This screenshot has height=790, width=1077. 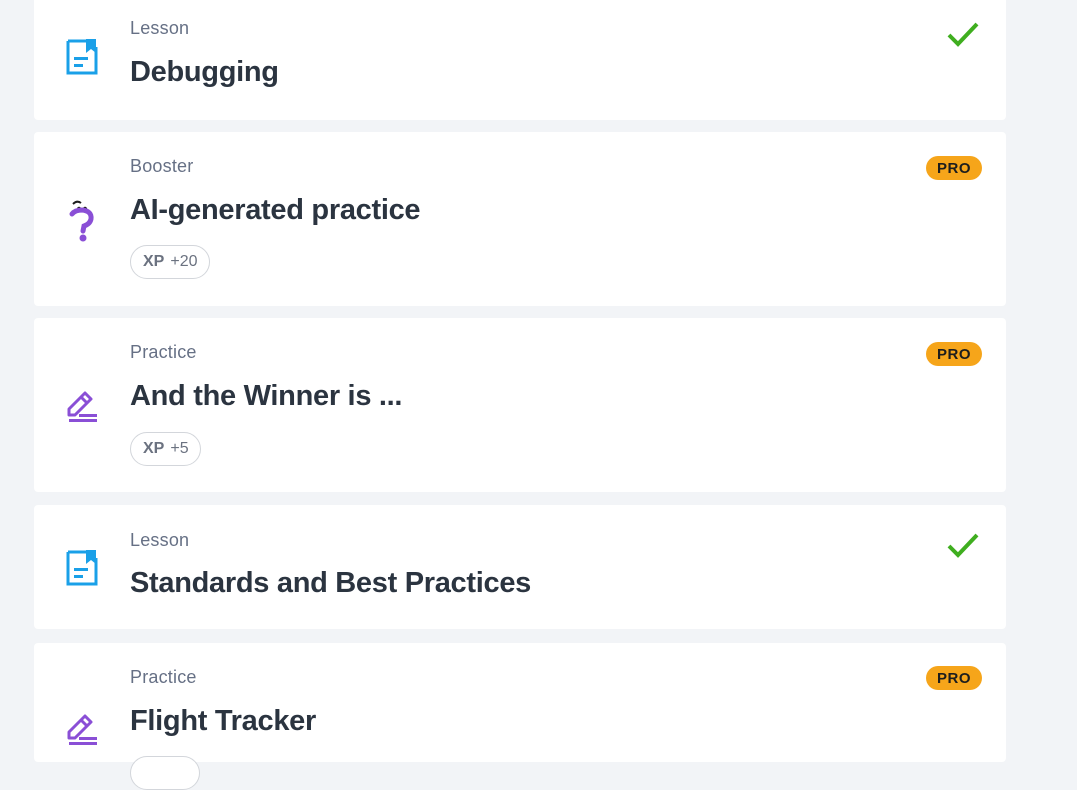 What do you see at coordinates (520, 60) in the screenshot?
I see `list-item: Lesson Debugging` at bounding box center [520, 60].